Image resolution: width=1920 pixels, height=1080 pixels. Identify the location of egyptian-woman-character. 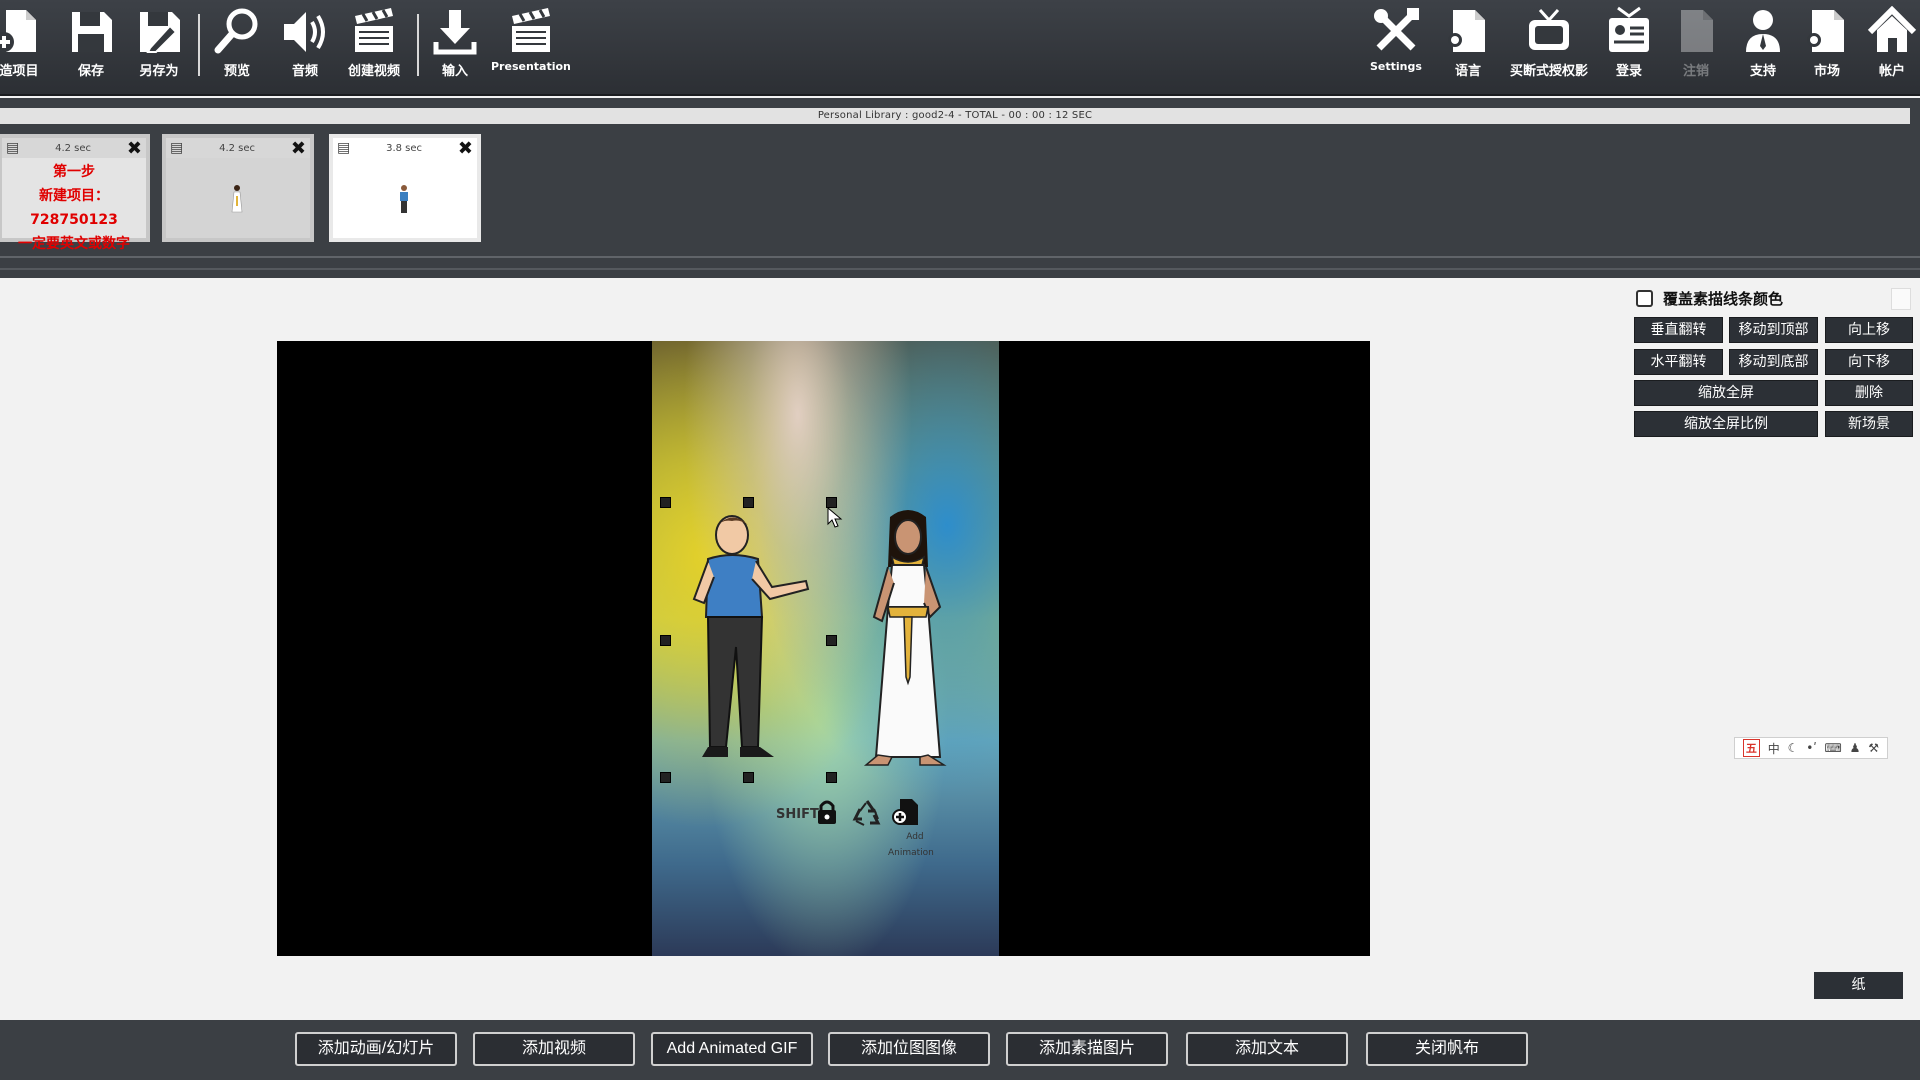
(908, 642).